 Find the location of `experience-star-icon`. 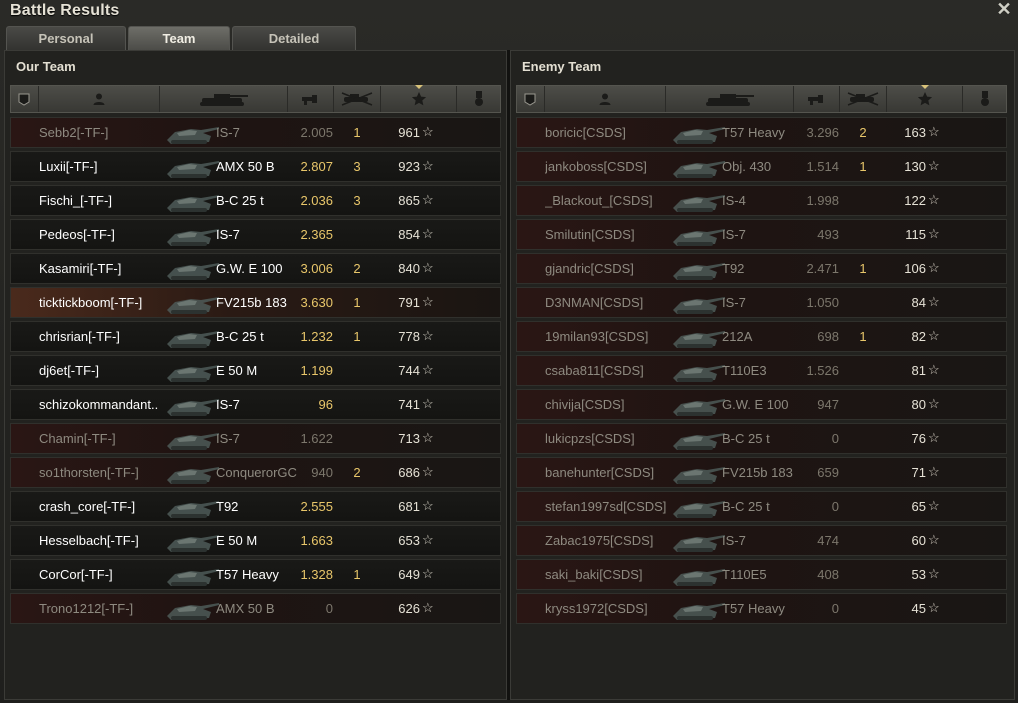

experience-star-icon is located at coordinates (418, 99).